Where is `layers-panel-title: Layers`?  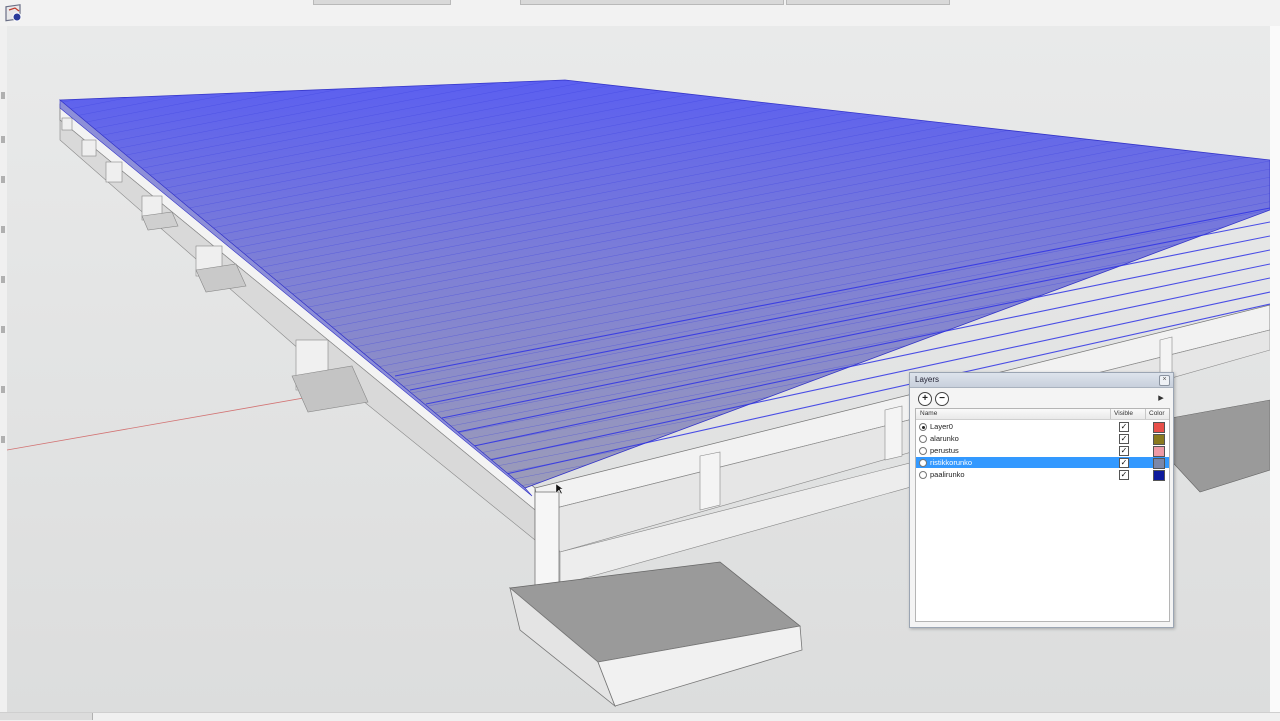
layers-panel-title: Layers is located at coordinates (927, 379).